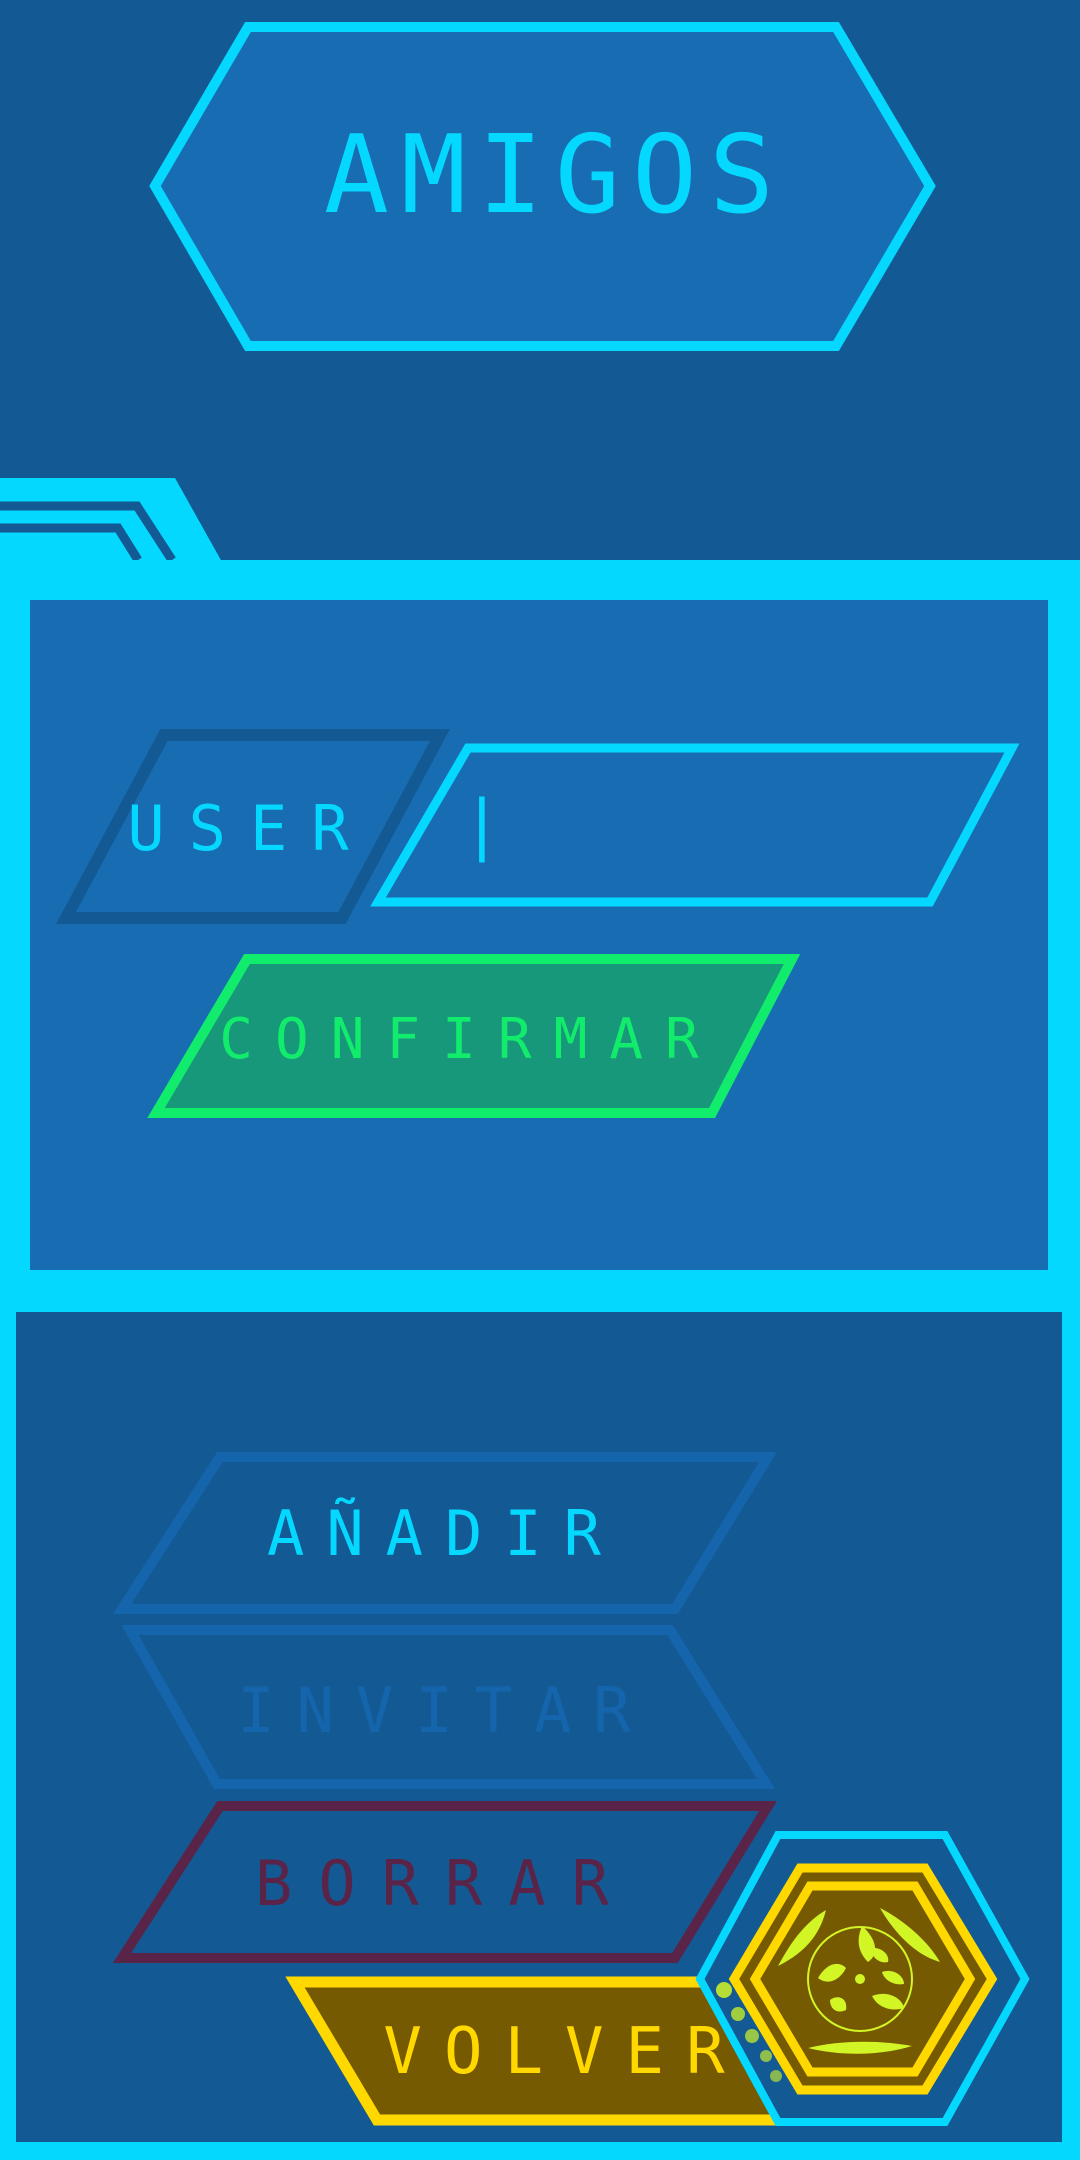 The image size is (1080, 2160). Describe the element at coordinates (555, 175) in the screenshot. I see `page-title: AMIGOS` at that location.